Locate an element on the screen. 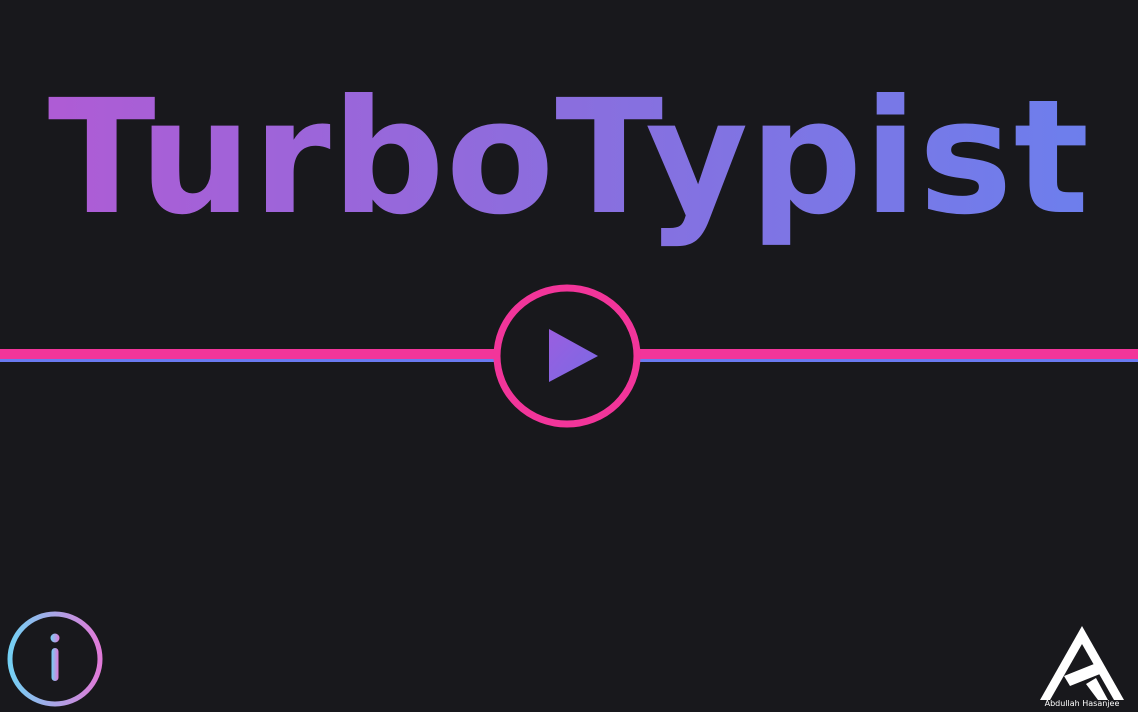 The image size is (1138, 712). play-icon is located at coordinates (567, 356).